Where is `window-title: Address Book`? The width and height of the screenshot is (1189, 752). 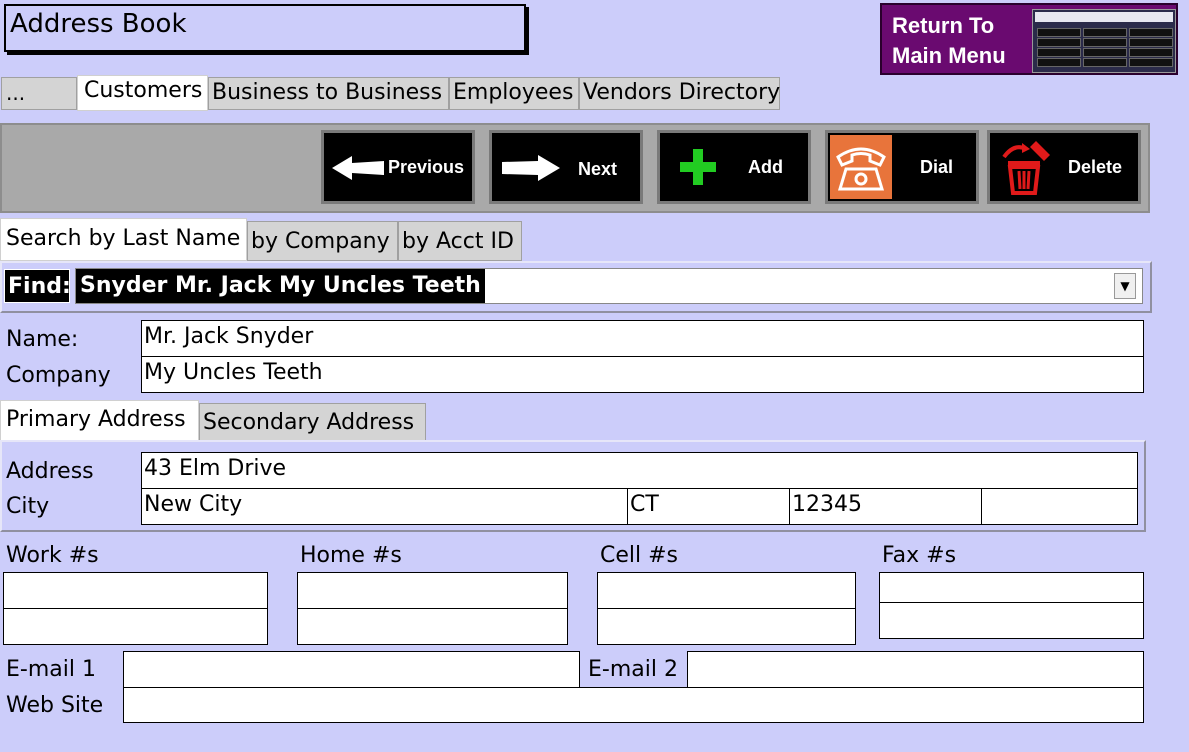 window-title: Address Book is located at coordinates (265, 28).